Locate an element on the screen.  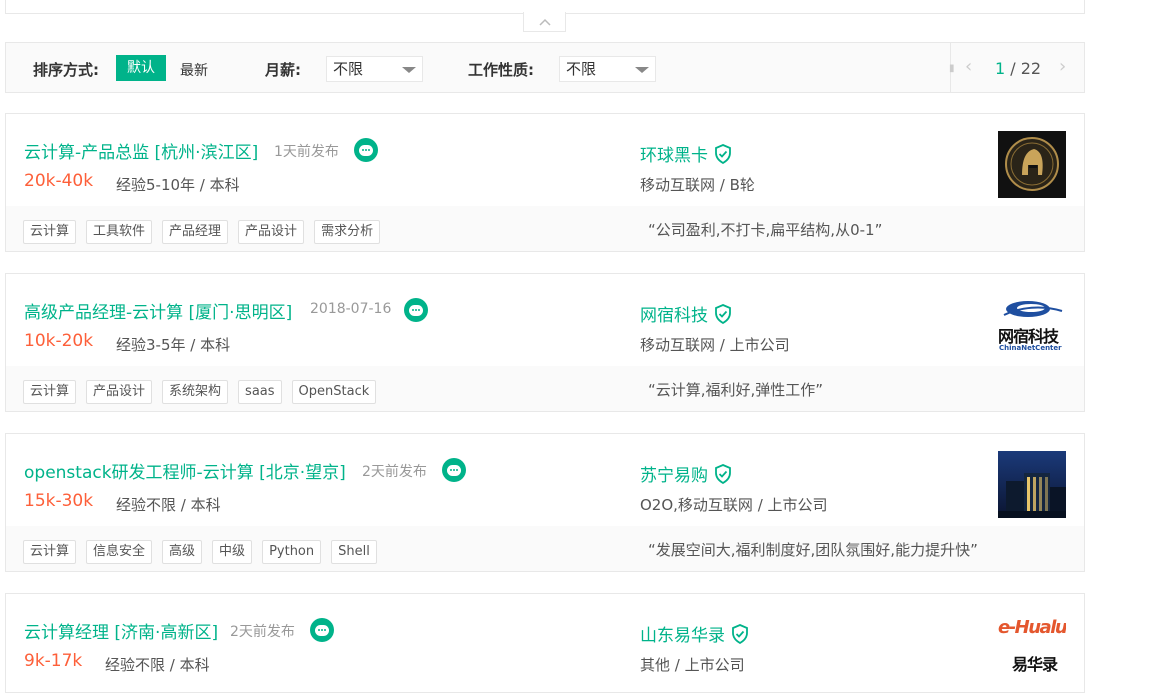
company-name-link: 网宿科技 is located at coordinates (686, 313).